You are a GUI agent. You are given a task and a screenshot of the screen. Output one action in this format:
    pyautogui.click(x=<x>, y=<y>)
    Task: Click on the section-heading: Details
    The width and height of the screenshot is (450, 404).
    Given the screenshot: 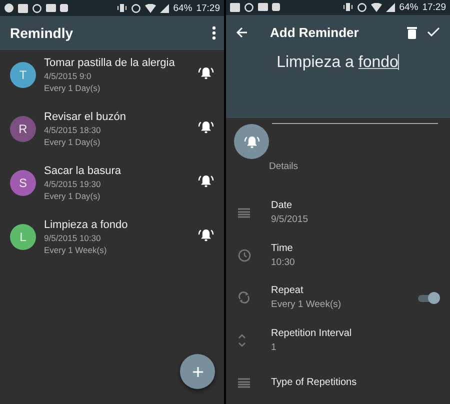 What is the action you would take?
    pyautogui.click(x=284, y=166)
    